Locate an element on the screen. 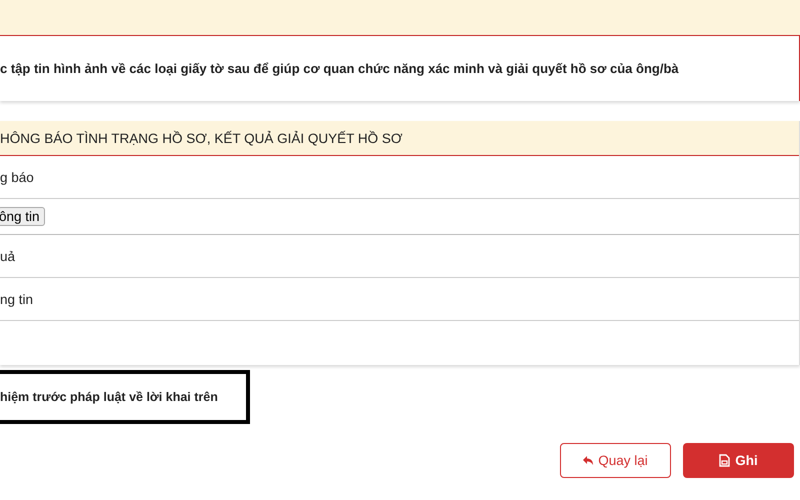 The width and height of the screenshot is (800, 500). field-label: ng tin is located at coordinates (17, 299).